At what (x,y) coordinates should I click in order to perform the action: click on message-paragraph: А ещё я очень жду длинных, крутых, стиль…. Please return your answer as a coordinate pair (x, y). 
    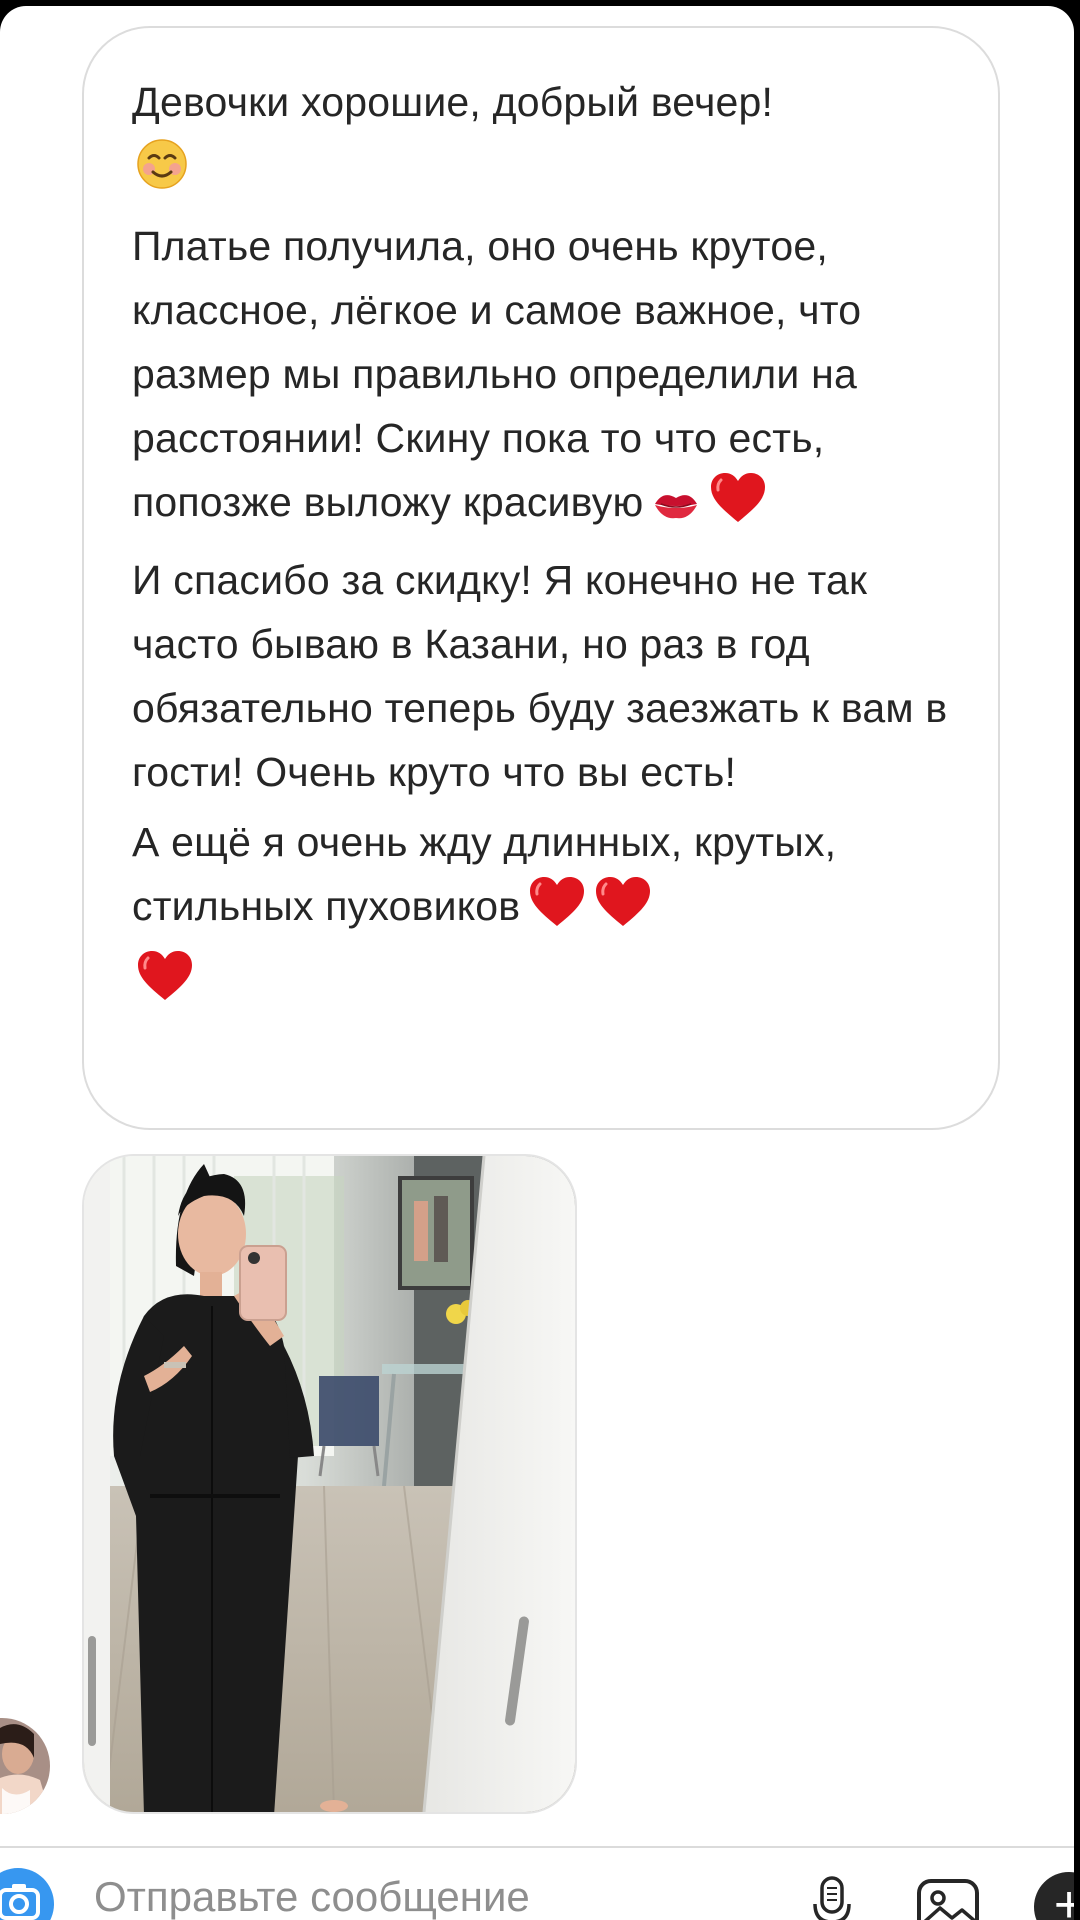
    Looking at the image, I should click on (484, 874).